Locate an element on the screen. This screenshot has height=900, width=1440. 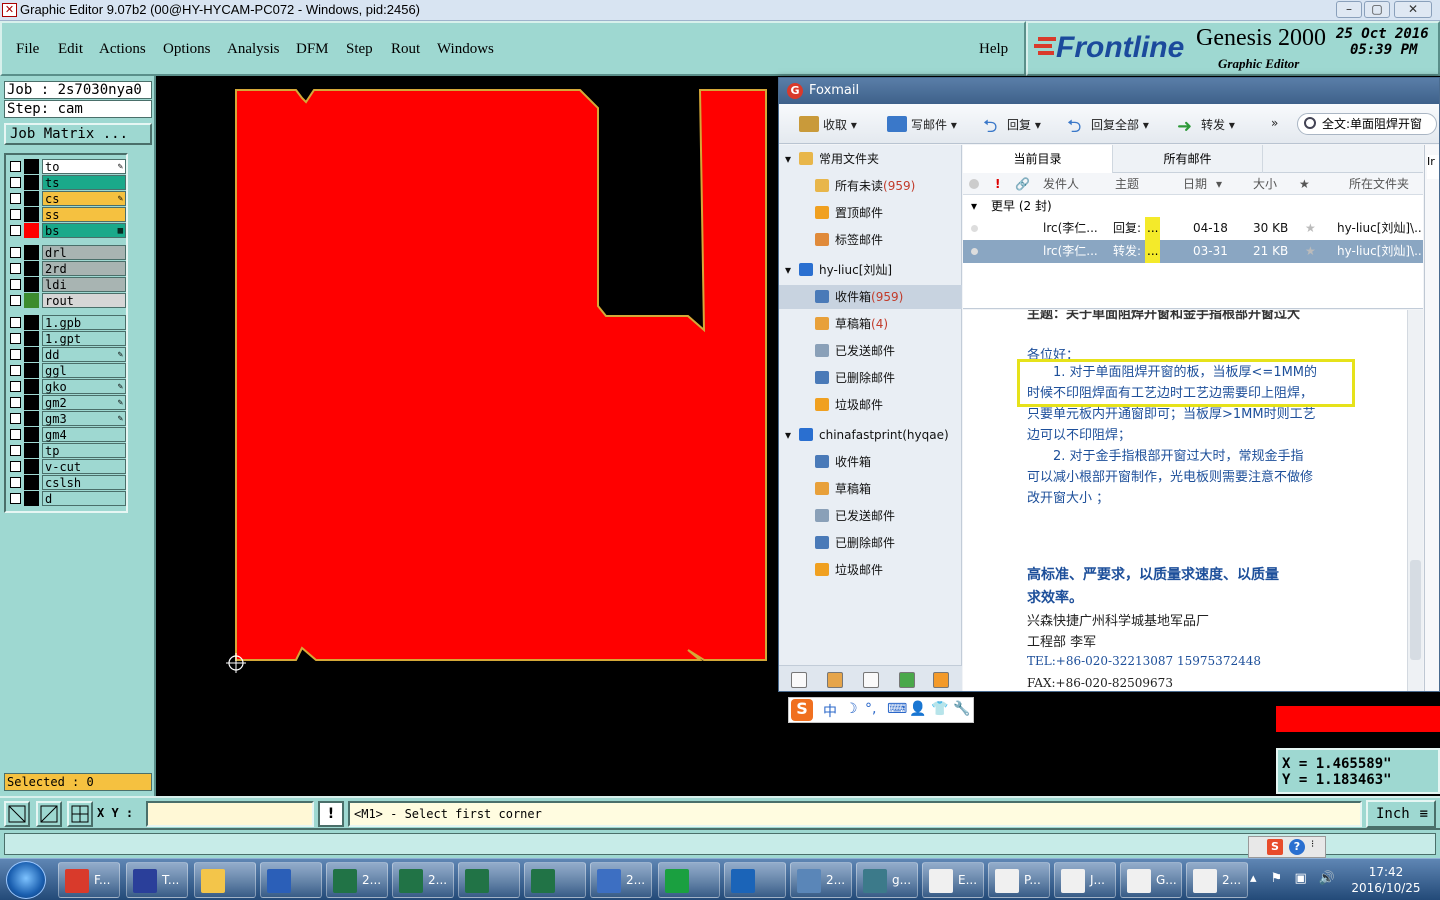
mail-icon is located at coordinates (799, 680).